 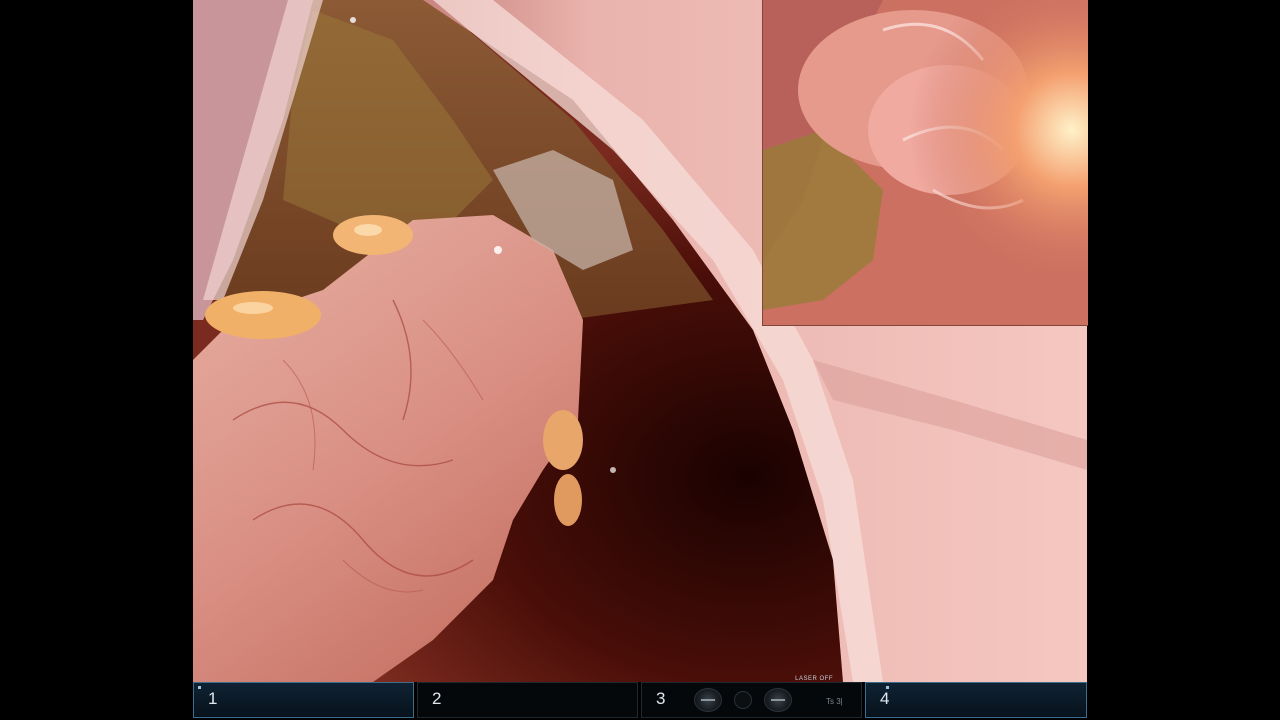 I want to click on arm-slot-3: 3 LASER OFF Ts 3|, so click(x=751, y=697).